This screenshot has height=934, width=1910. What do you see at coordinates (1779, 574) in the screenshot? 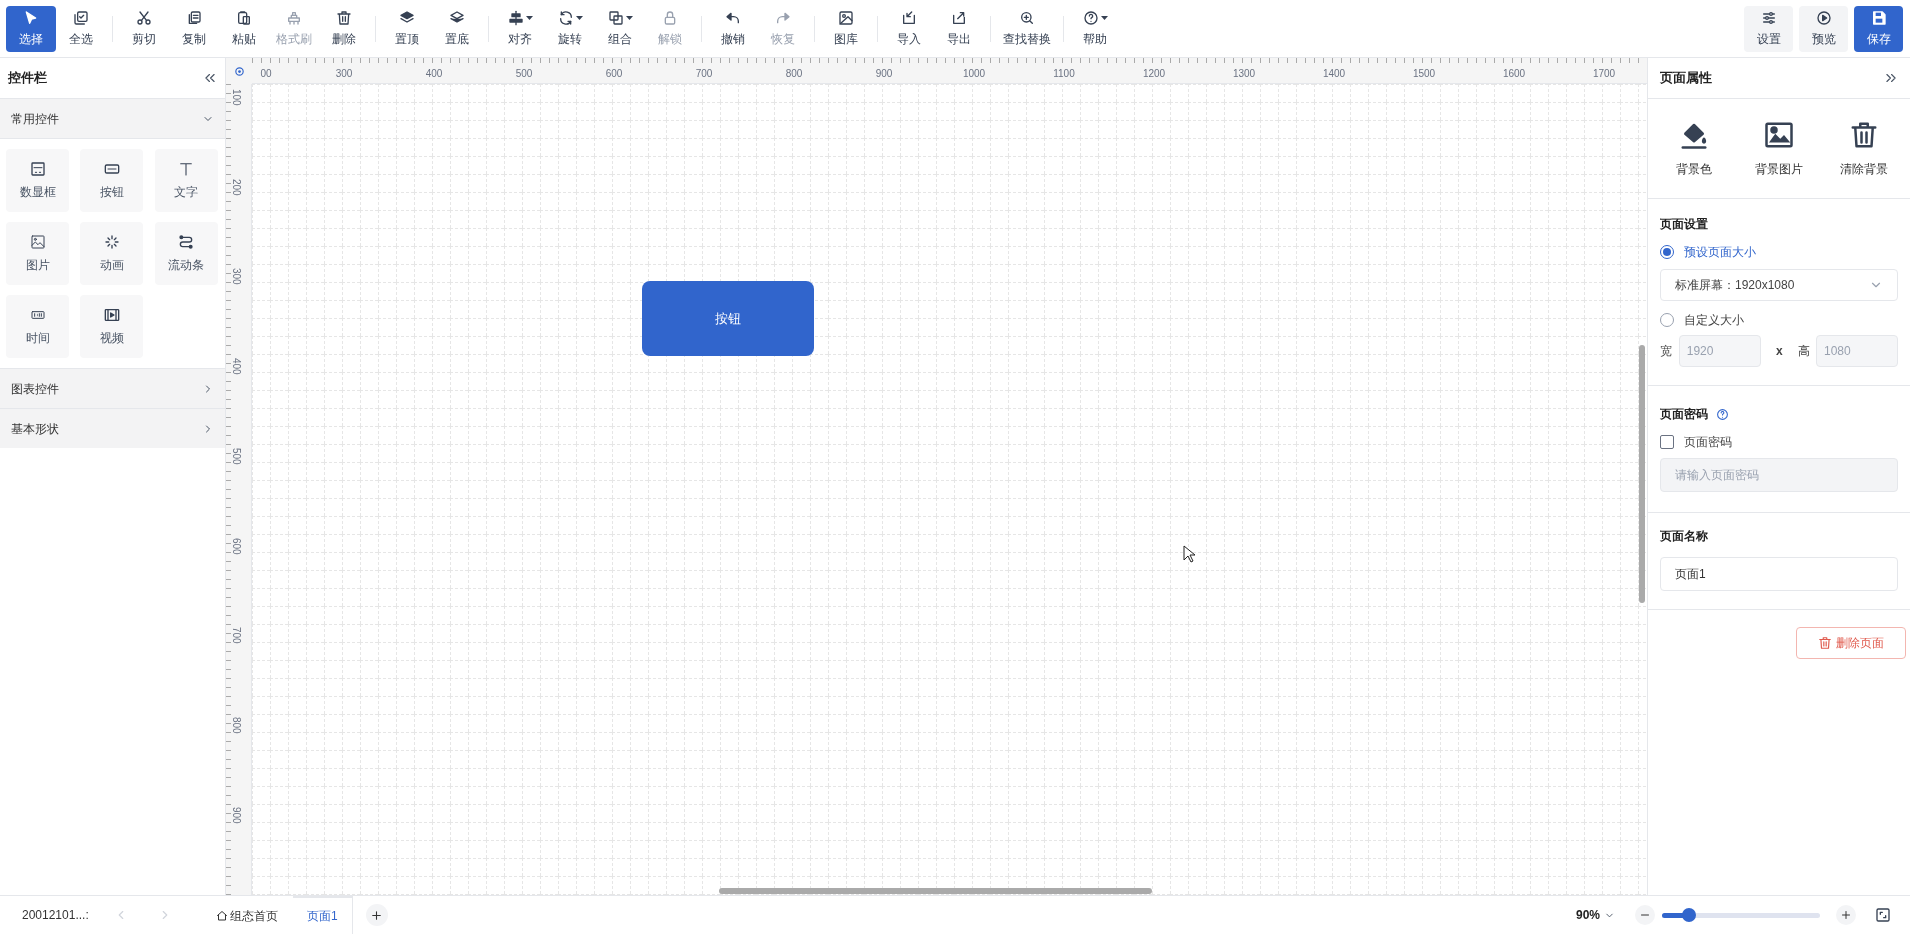
I see `page-name-field: 页面1` at bounding box center [1779, 574].